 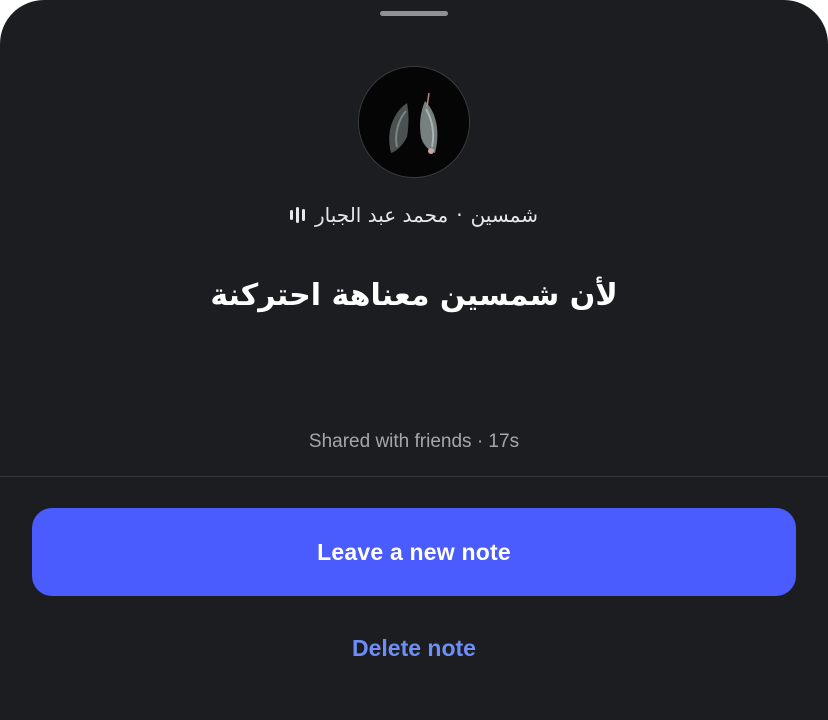 I want to click on sheet-grabber, so click(x=414, y=13).